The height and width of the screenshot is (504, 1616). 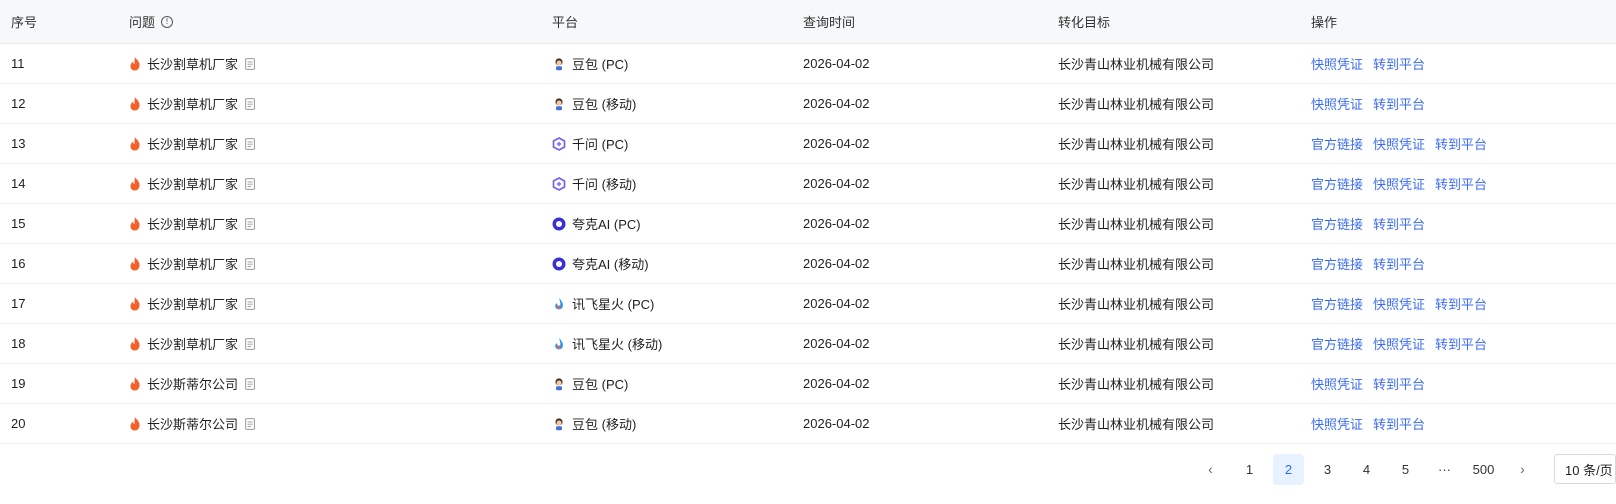 What do you see at coordinates (1459, 423) in the screenshot?
I see `row-ops: 快照凭证 转到平台` at bounding box center [1459, 423].